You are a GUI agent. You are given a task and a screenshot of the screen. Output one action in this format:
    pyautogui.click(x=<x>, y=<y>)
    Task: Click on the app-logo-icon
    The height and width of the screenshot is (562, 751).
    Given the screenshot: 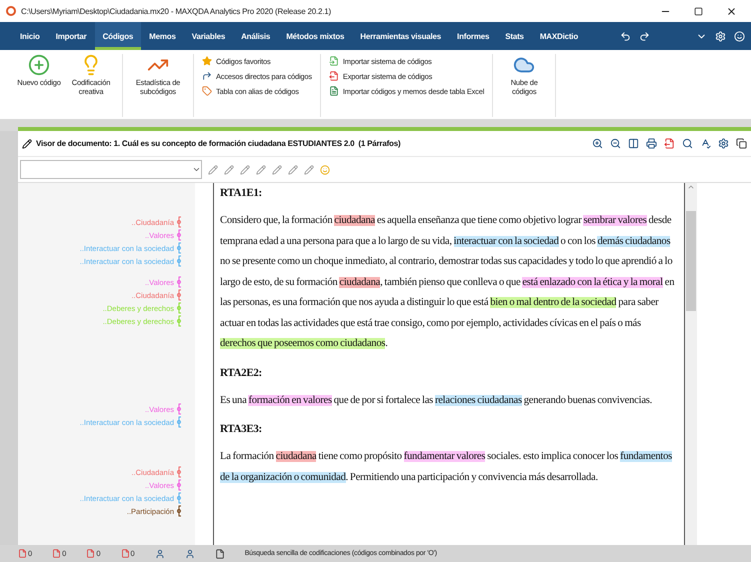 What is the action you would take?
    pyautogui.click(x=11, y=11)
    